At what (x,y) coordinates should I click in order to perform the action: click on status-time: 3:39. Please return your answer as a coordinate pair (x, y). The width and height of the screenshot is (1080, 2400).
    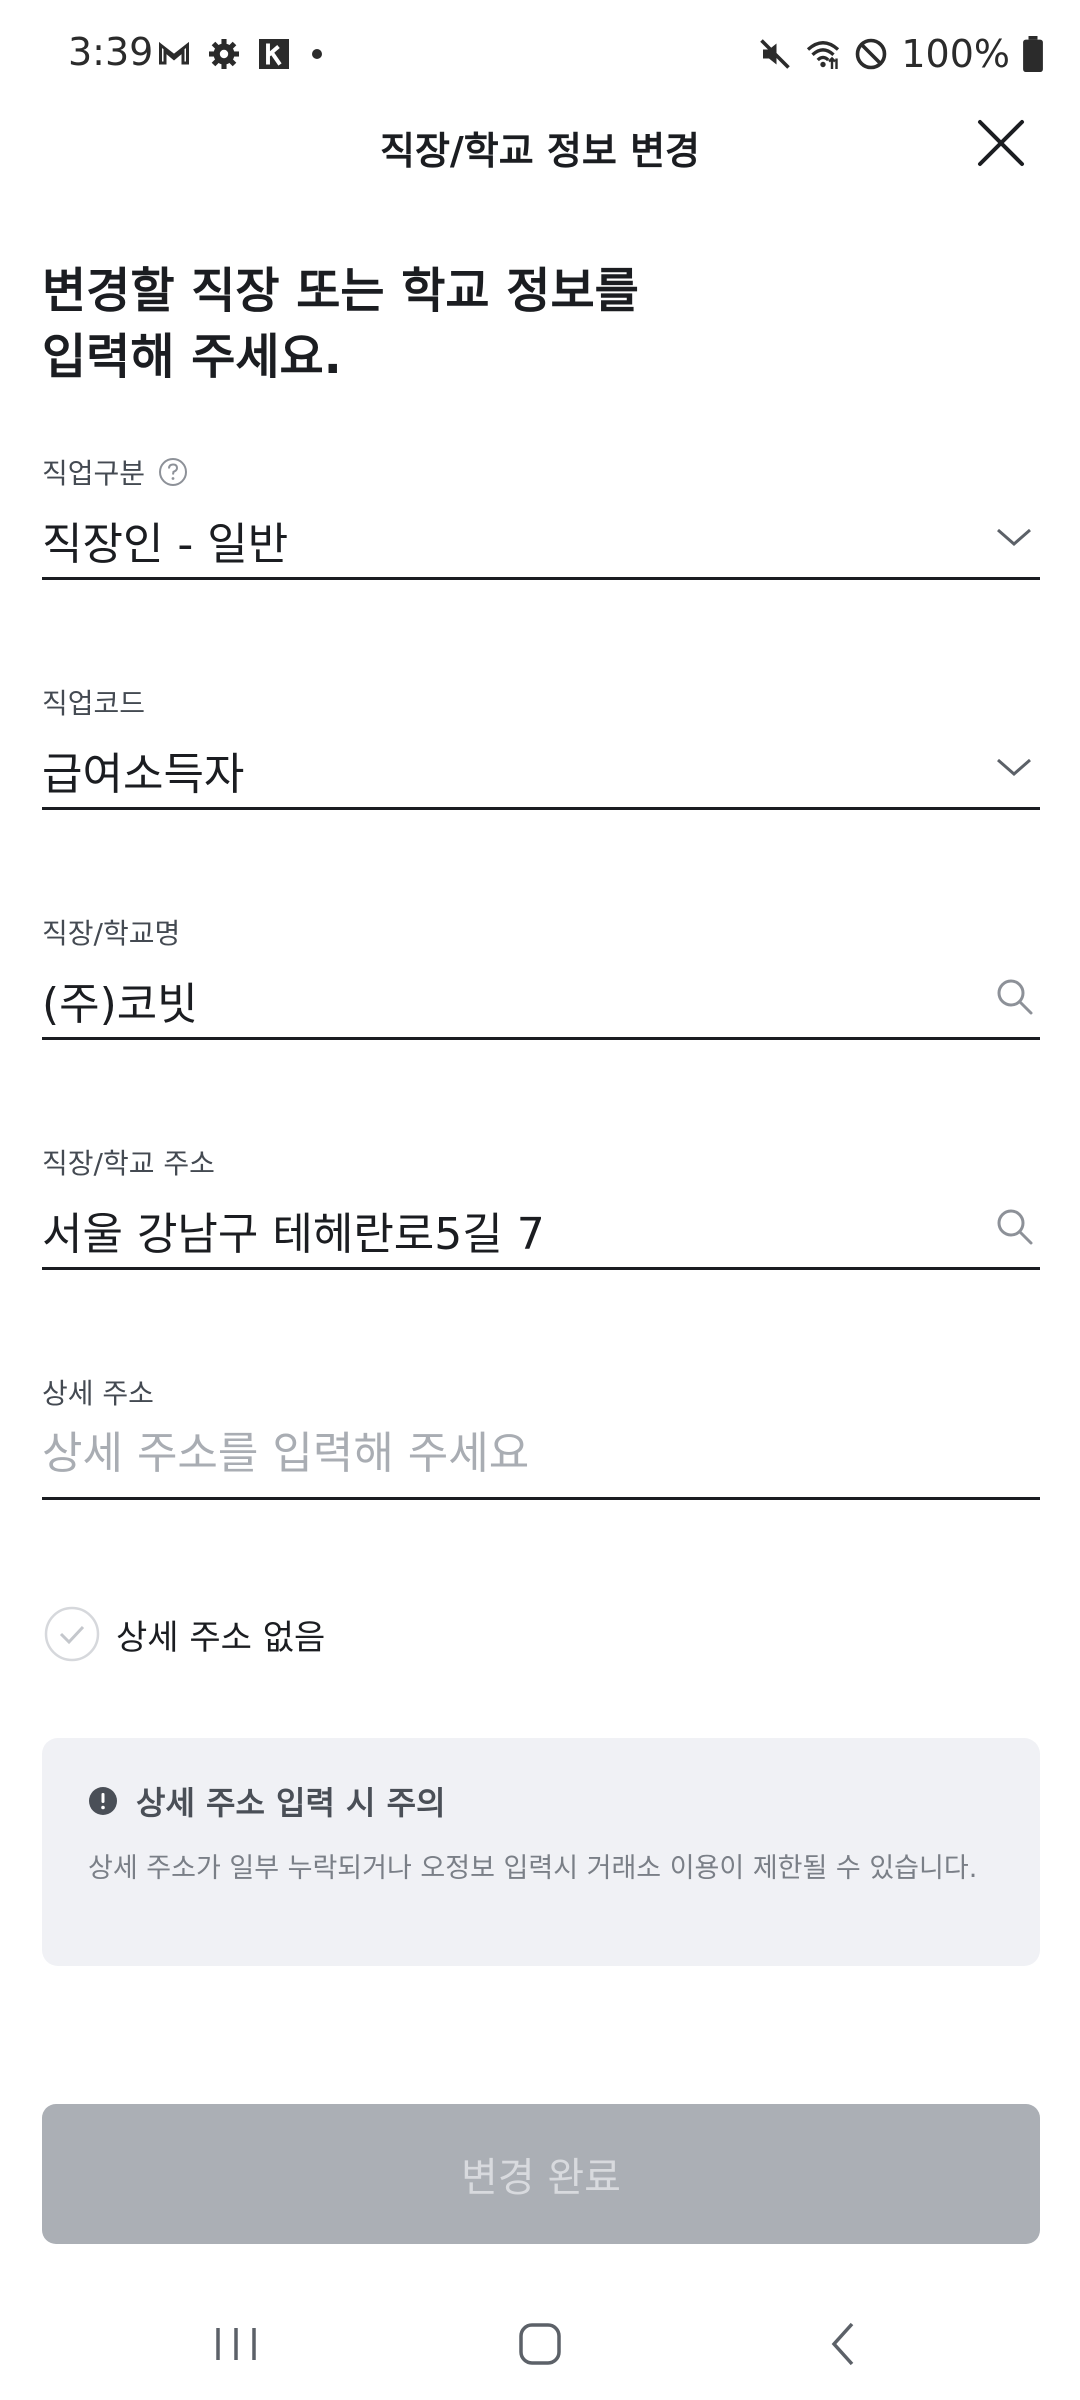
    Looking at the image, I should click on (111, 52).